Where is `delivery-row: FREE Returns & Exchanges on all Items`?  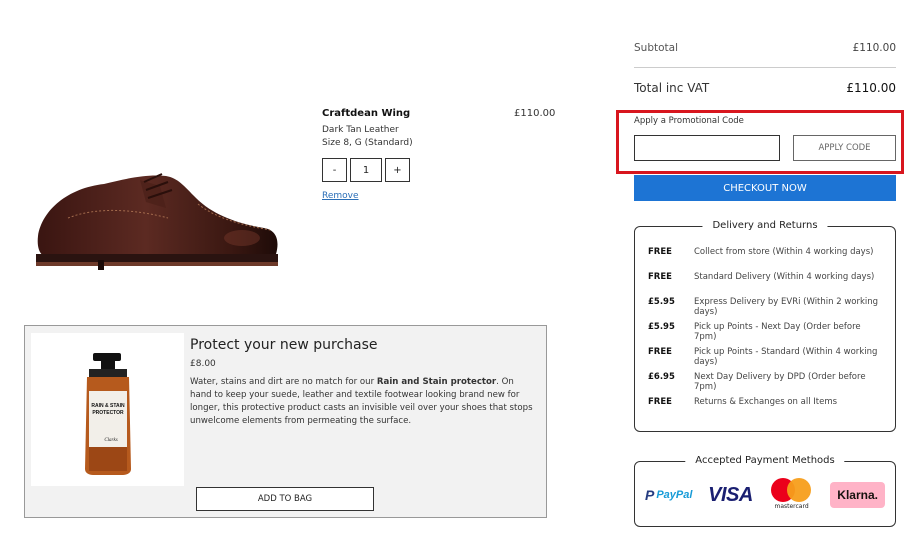
delivery-row: FREE Returns & Exchanges on all Items is located at coordinates (766, 402).